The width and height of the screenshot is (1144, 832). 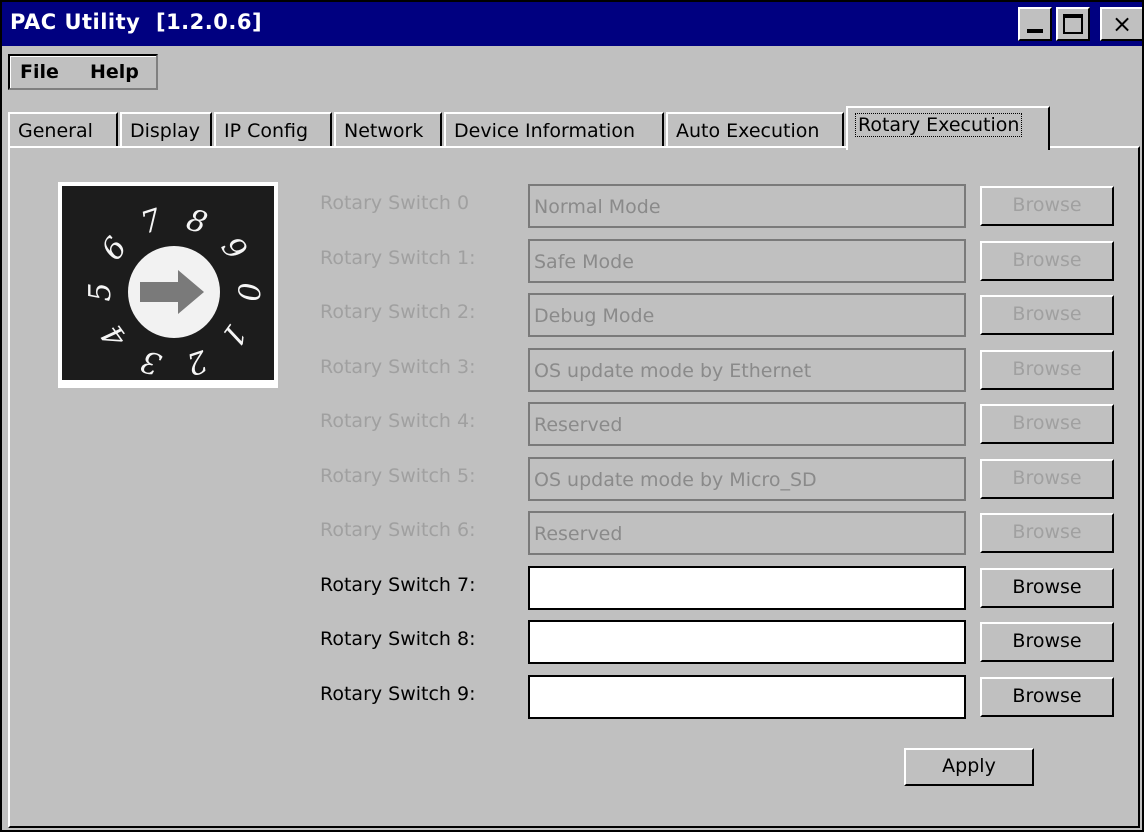 I want to click on rotary-switch-2-field: Debug Mode, so click(x=747, y=315).